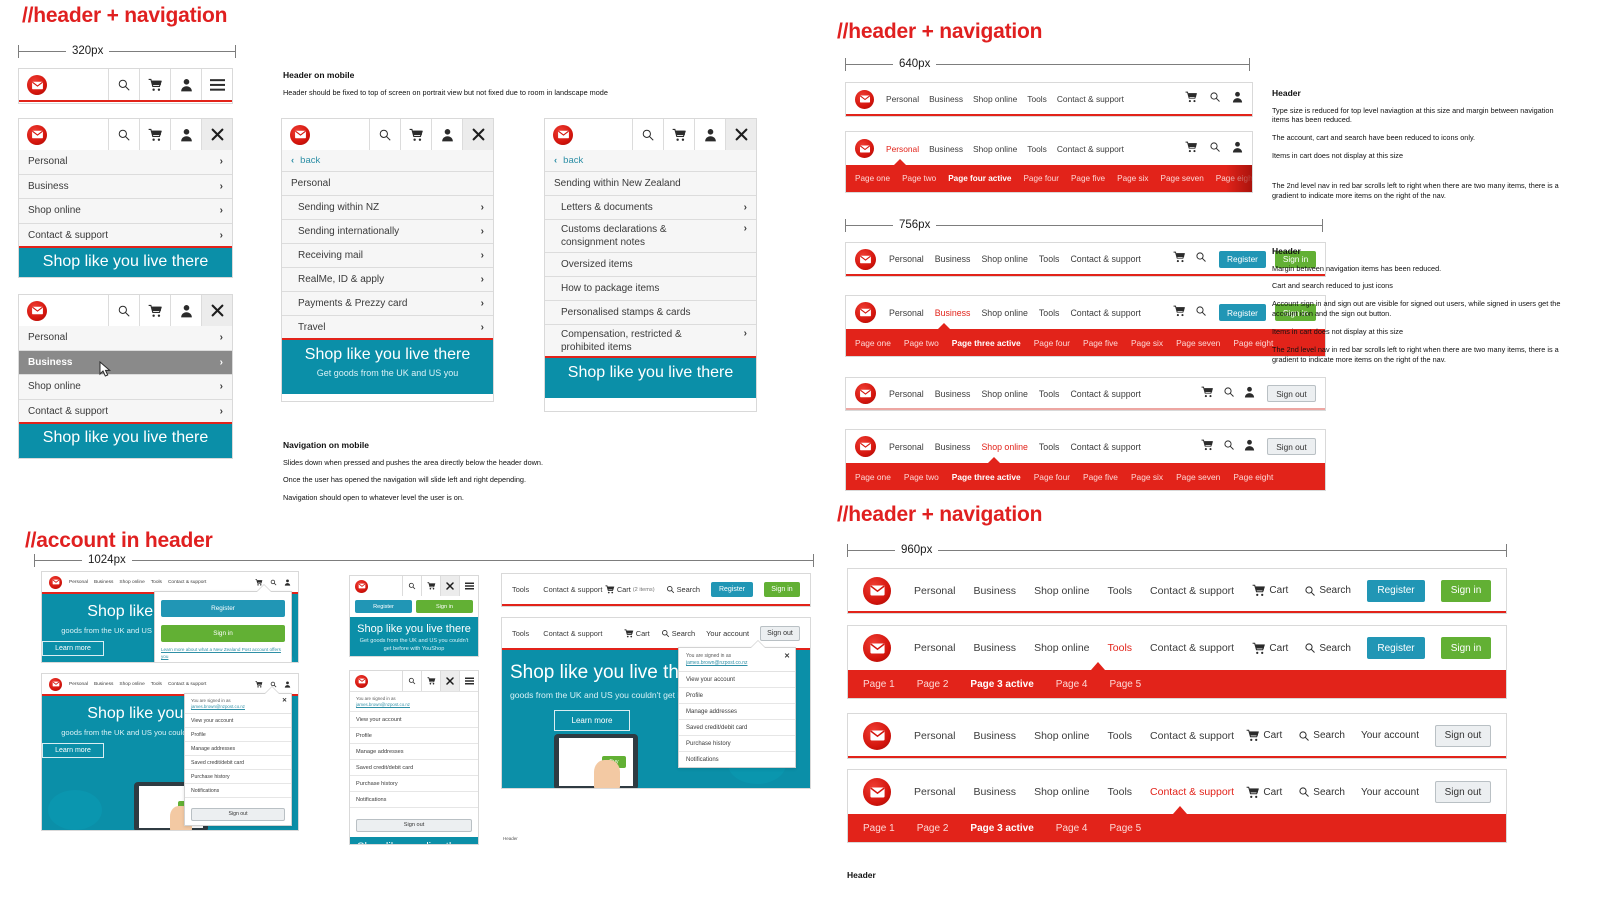 The width and height of the screenshot is (1600, 900). I want to click on subnav-item-active: Page three active, so click(986, 477).